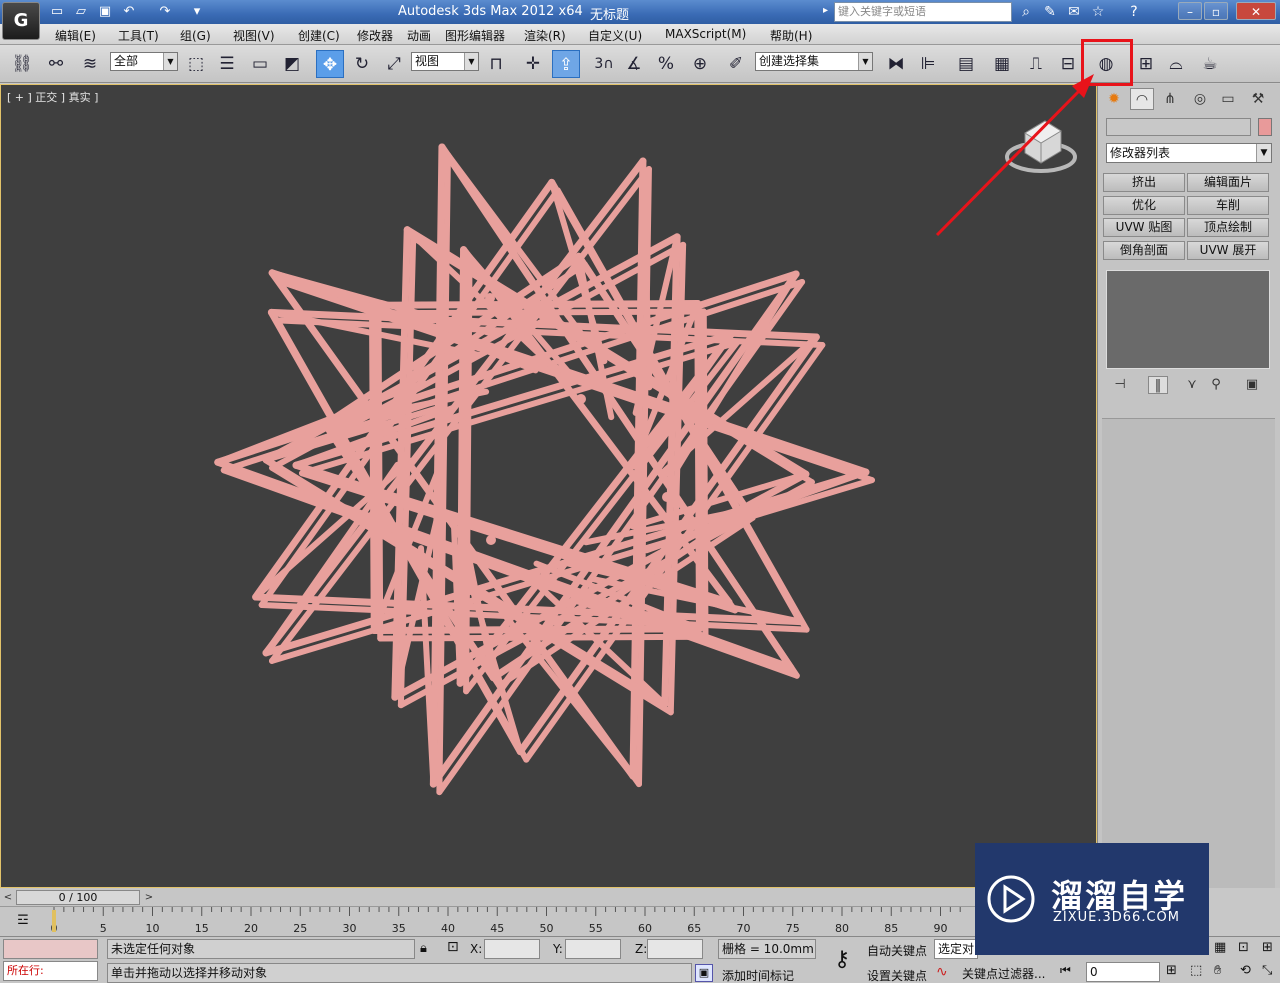 The width and height of the screenshot is (1280, 983). Describe the element at coordinates (675, 949) in the screenshot. I see `z-coordinate-input` at that location.